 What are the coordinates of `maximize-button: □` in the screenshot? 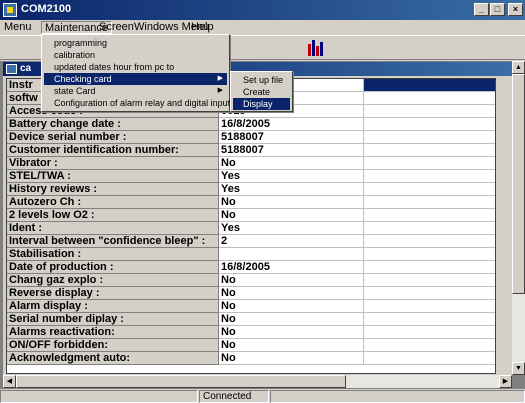 It's located at (497, 9).